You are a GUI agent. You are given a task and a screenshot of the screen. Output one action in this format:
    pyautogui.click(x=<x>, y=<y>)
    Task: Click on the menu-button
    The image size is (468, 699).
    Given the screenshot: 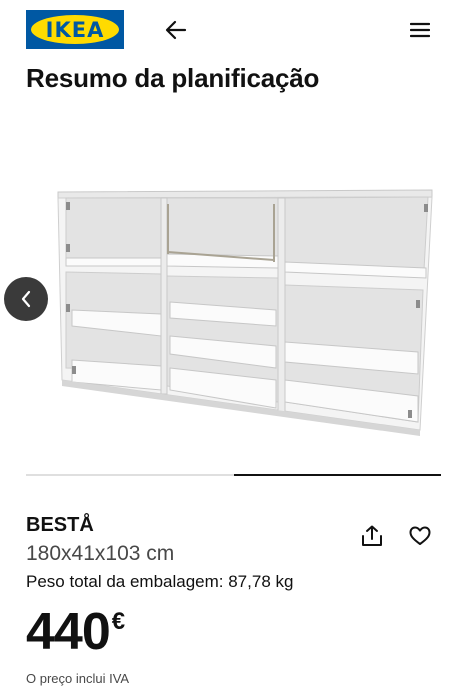 What is the action you would take?
    pyautogui.click(x=420, y=30)
    